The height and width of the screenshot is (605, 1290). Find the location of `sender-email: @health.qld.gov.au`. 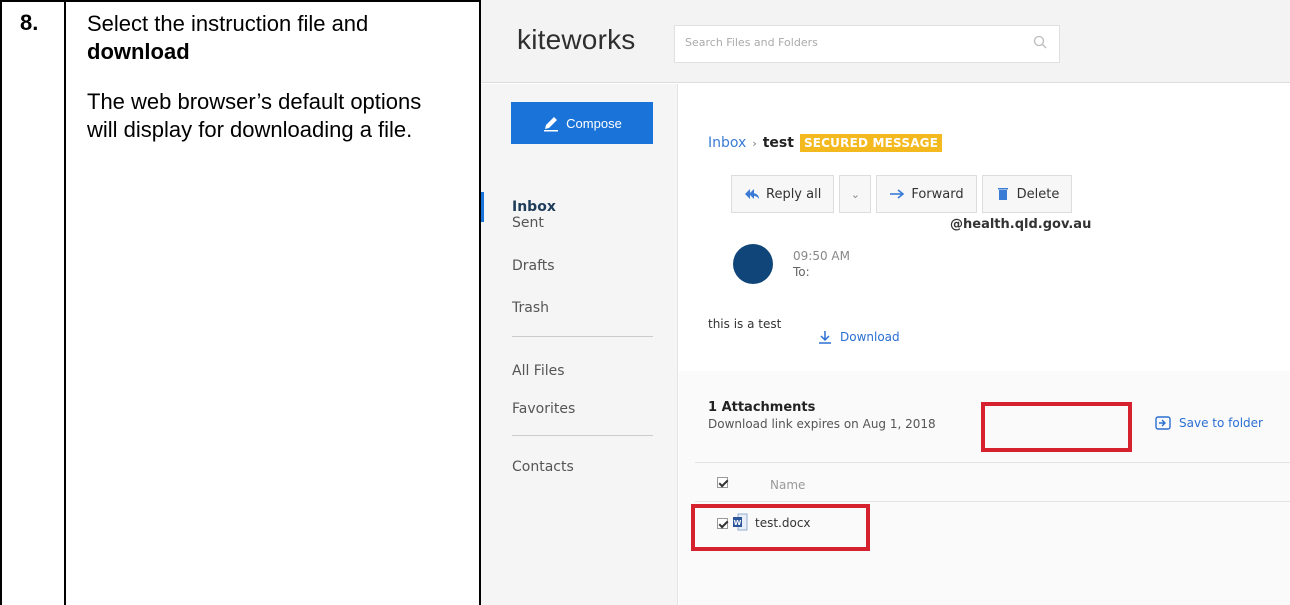

sender-email: @health.qld.gov.au is located at coordinates (1021, 224).